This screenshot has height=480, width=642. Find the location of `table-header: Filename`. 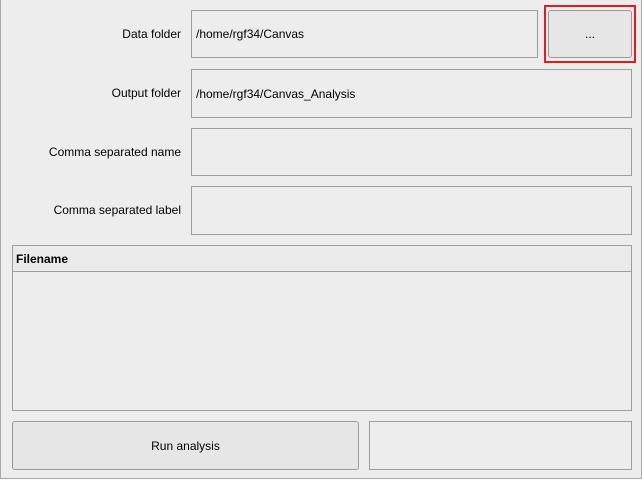

table-header: Filename is located at coordinates (322, 259).